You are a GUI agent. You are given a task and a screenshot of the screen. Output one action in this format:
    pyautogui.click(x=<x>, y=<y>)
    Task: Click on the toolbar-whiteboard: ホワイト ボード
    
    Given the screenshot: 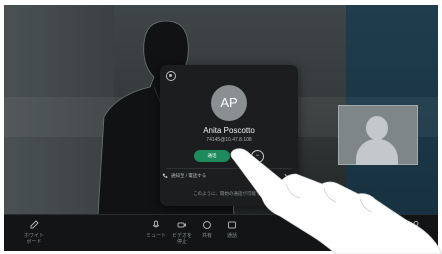 What is the action you would take?
    pyautogui.click(x=34, y=232)
    